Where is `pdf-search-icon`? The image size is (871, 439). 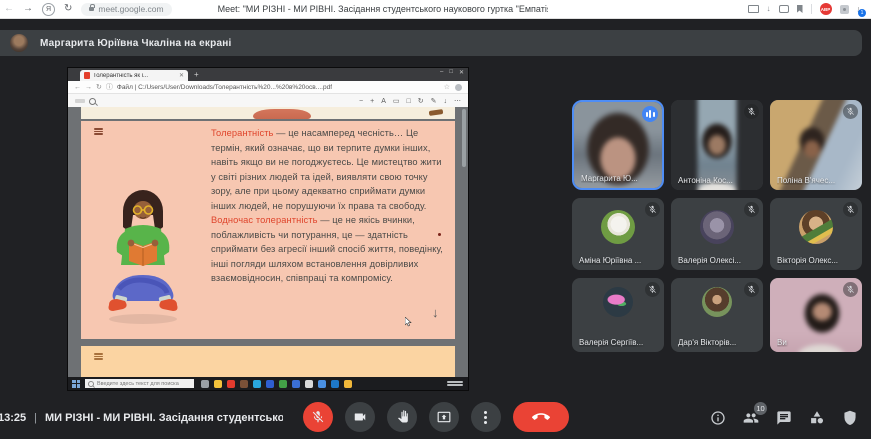 pdf-search-icon is located at coordinates (92, 101).